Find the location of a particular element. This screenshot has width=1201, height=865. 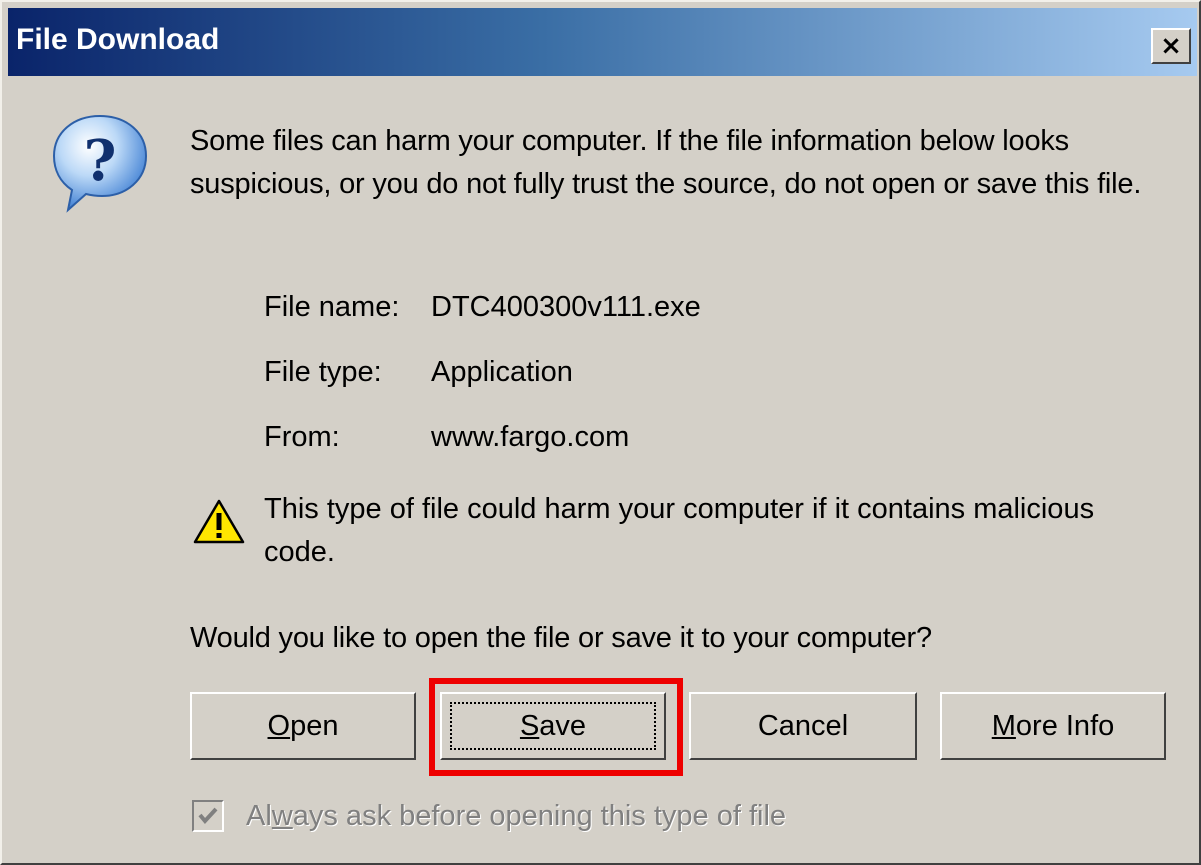

from-value: www.fargo.com is located at coordinates (530, 437).